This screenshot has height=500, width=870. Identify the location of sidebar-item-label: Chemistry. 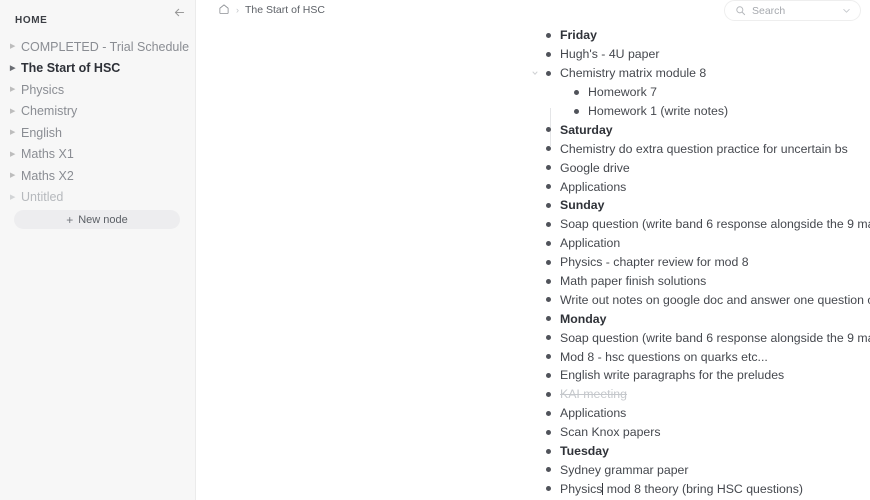
(49, 111).